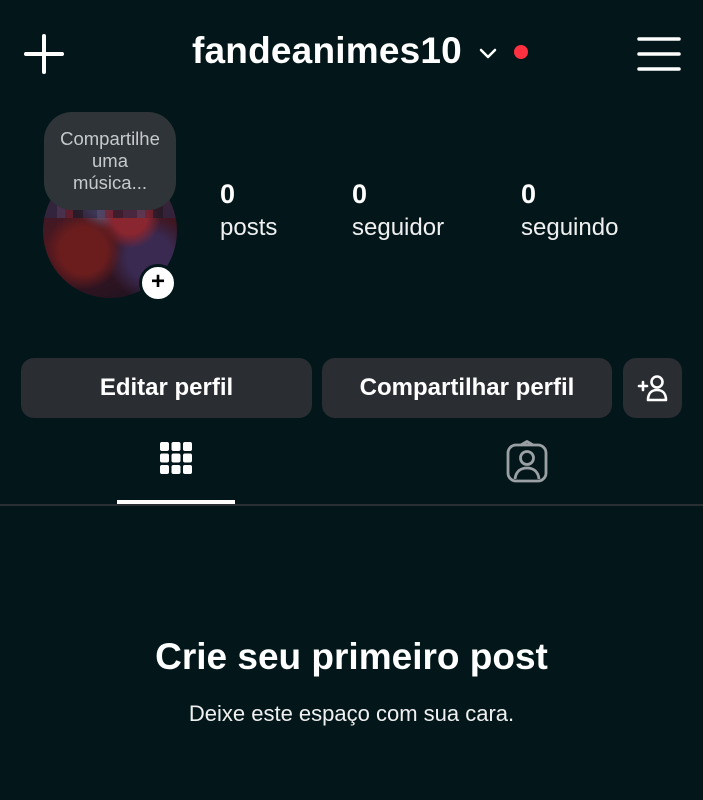 The width and height of the screenshot is (703, 800). Describe the element at coordinates (351, 505) in the screenshot. I see `tabs-divider` at that location.